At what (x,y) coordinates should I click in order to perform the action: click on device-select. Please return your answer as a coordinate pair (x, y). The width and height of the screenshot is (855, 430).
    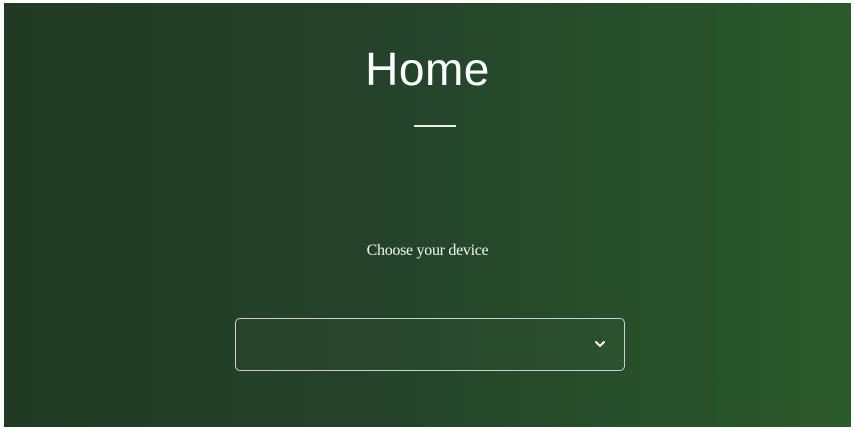
    Looking at the image, I should click on (430, 344).